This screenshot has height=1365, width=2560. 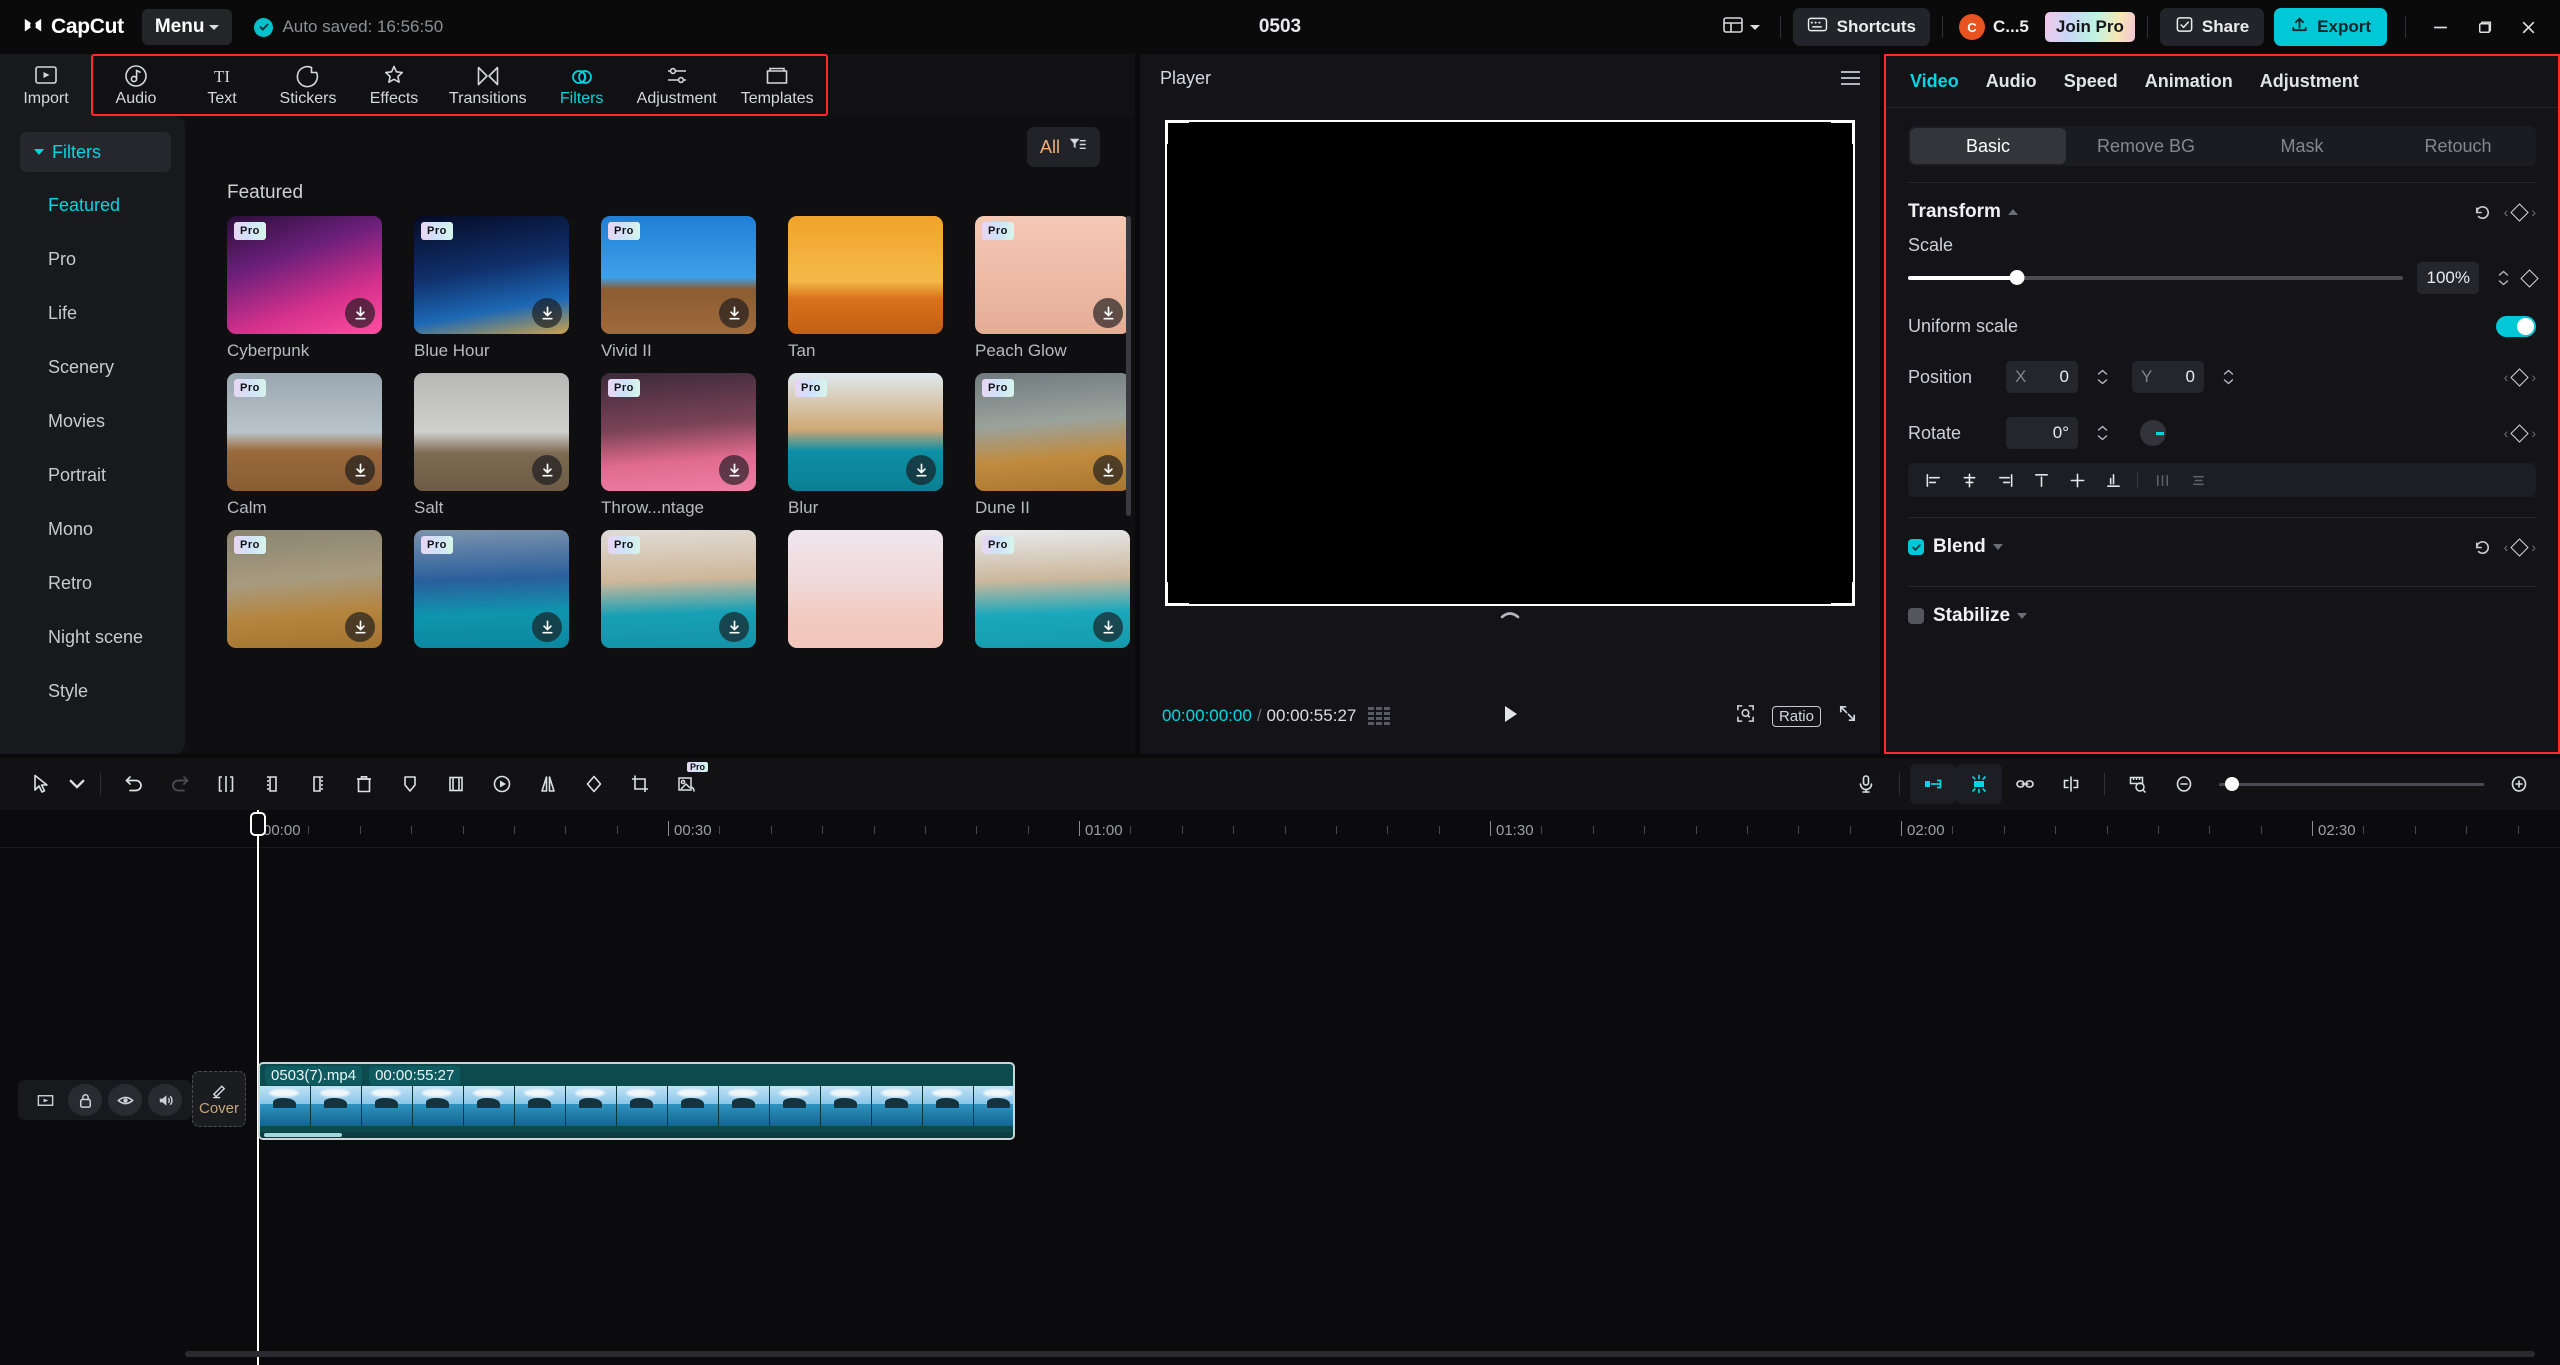 What do you see at coordinates (1933, 784) in the screenshot?
I see `snap-to-clip-icon` at bounding box center [1933, 784].